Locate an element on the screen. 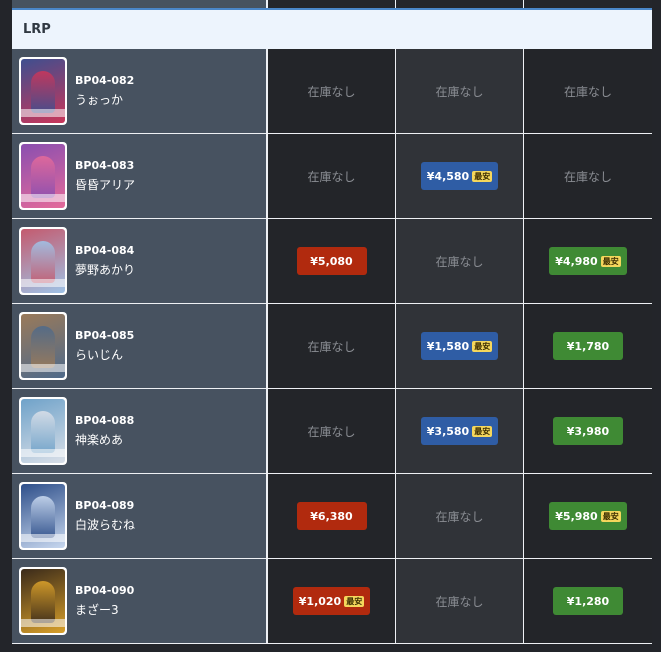 This screenshot has height=652, width=661. card-name: まざー3 is located at coordinates (104, 610).